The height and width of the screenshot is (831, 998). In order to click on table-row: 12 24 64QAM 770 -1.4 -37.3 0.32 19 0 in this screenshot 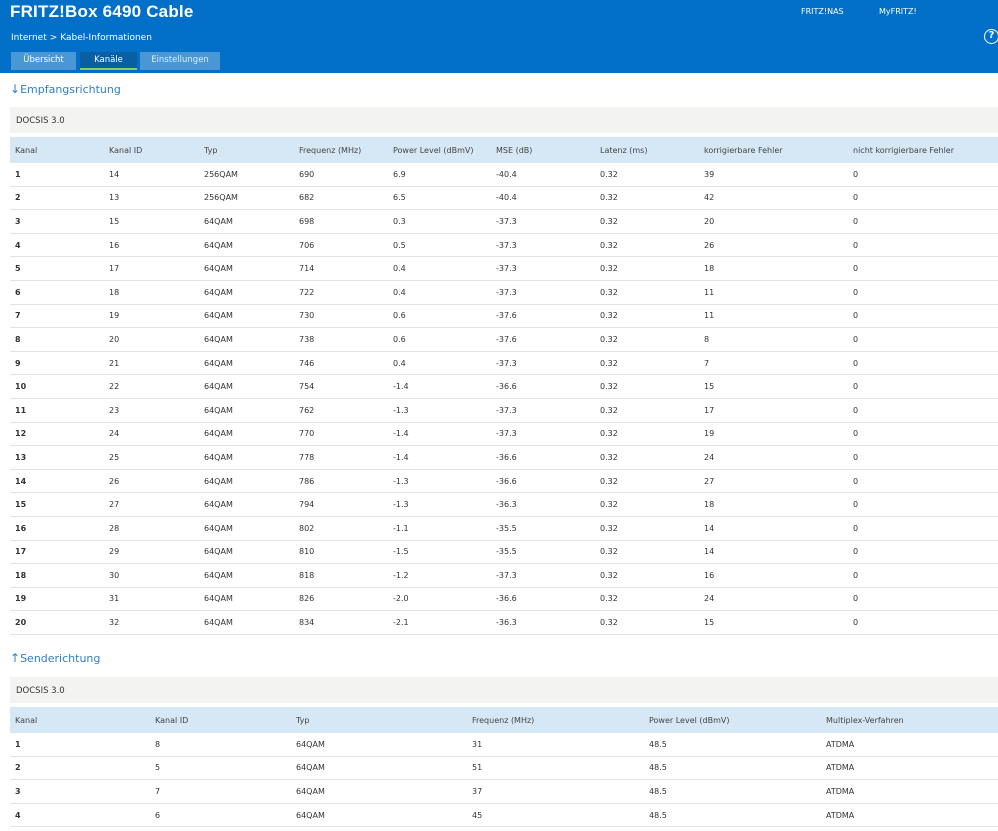, I will do `click(504, 435)`.